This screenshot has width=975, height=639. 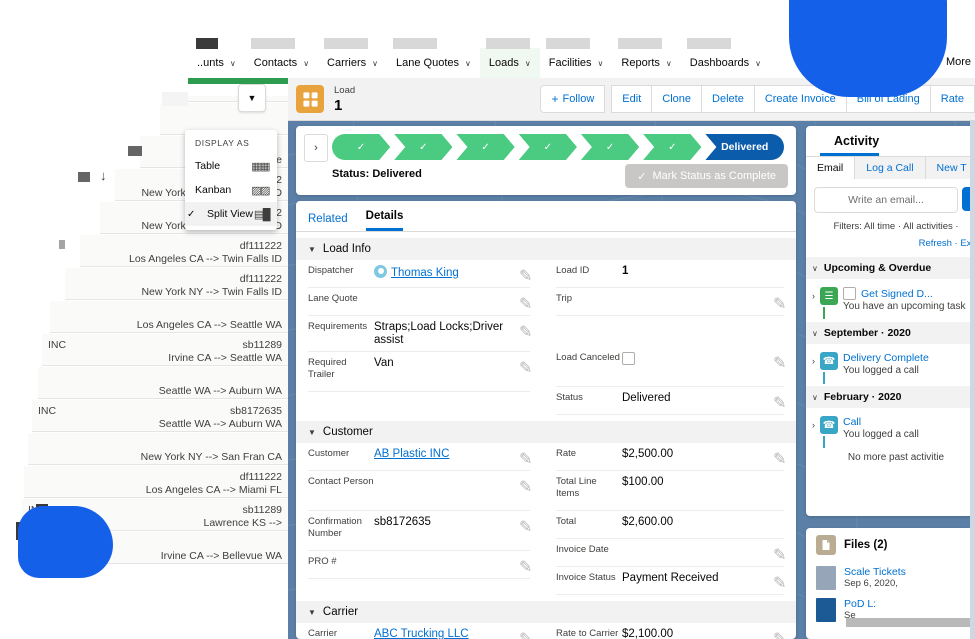 I want to click on timeline-group-upcoming: ∨ Upcoming & Overdue, so click(x=890, y=268).